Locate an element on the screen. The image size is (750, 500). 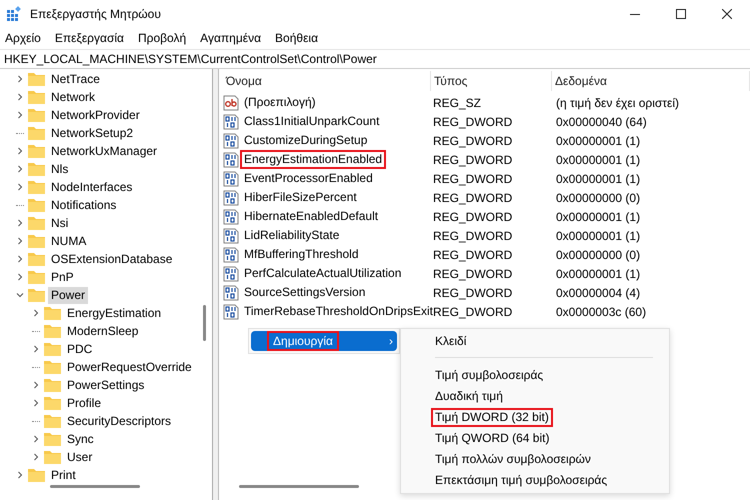
tree-item: Sync is located at coordinates (80, 439).